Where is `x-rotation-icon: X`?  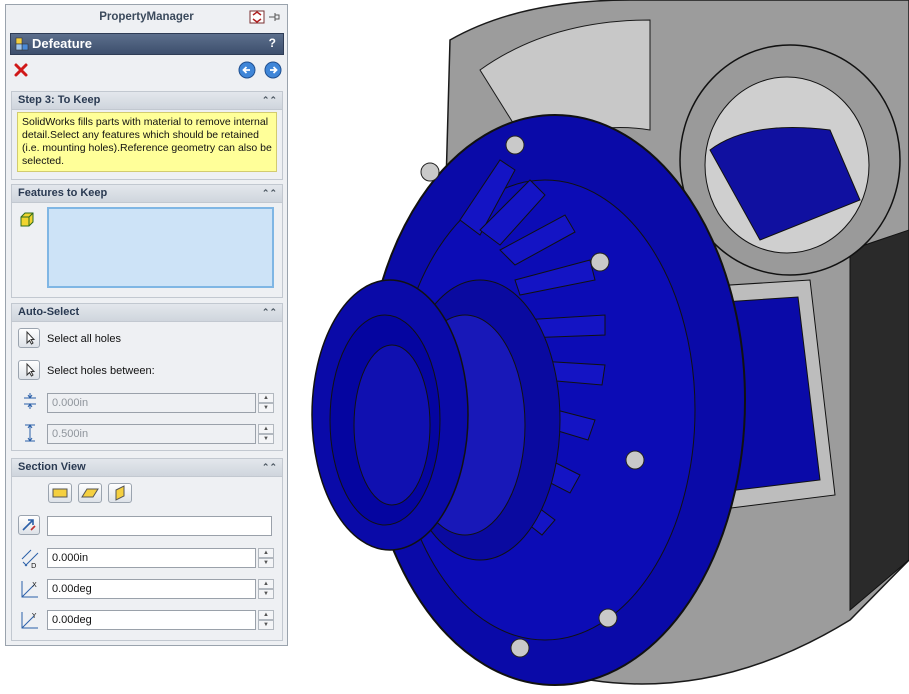
x-rotation-icon: X is located at coordinates (29, 589).